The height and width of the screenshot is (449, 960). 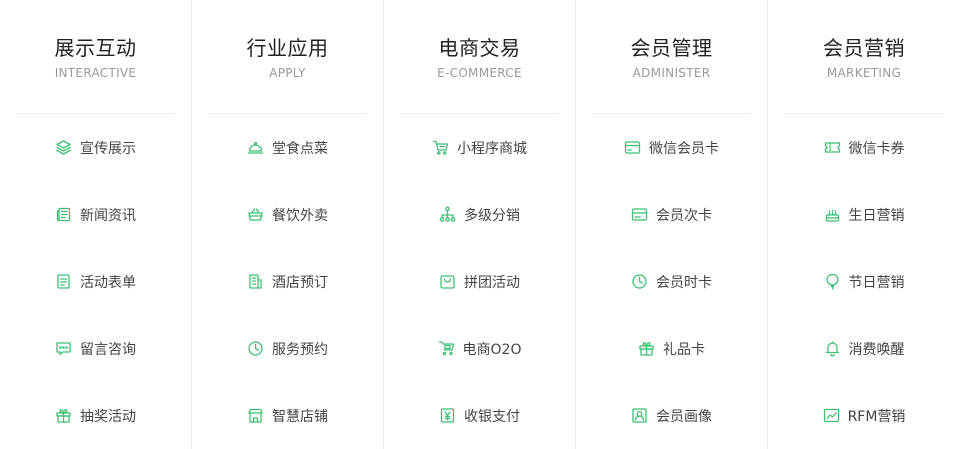 I want to click on feature-label: 微信卡券, so click(x=876, y=148).